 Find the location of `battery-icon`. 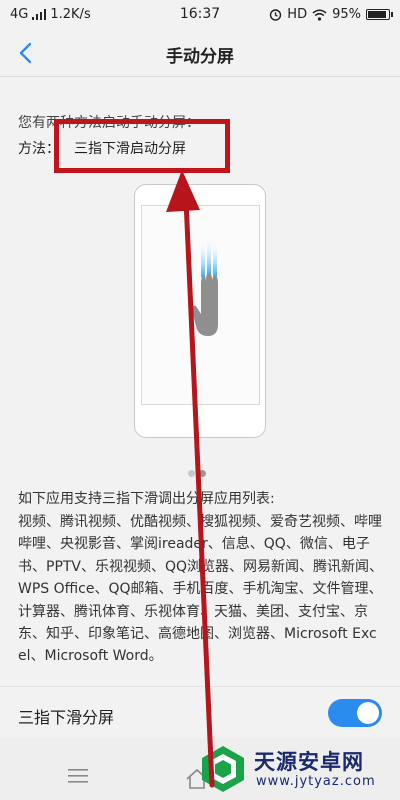

battery-icon is located at coordinates (379, 14).